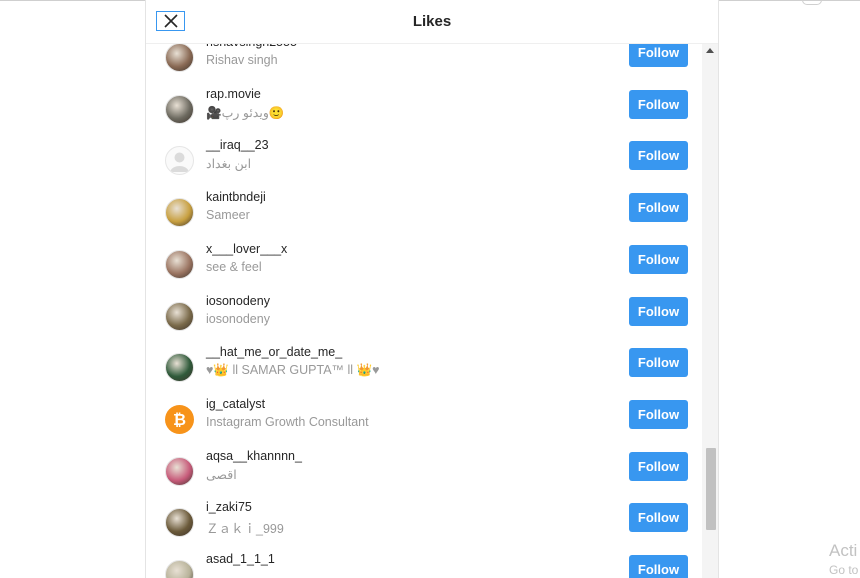 The image size is (860, 578). I want to click on username: __hat_me_or_date_me_, so click(274, 352).